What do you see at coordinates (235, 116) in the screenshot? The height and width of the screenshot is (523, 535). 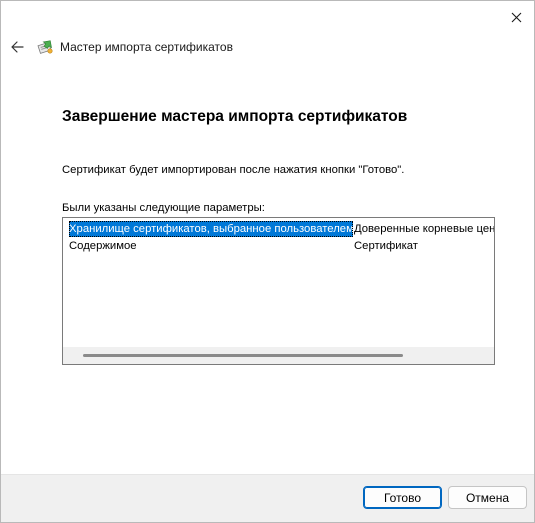 I see `page-heading: Завершение мастера импорта сертификатов` at bounding box center [235, 116].